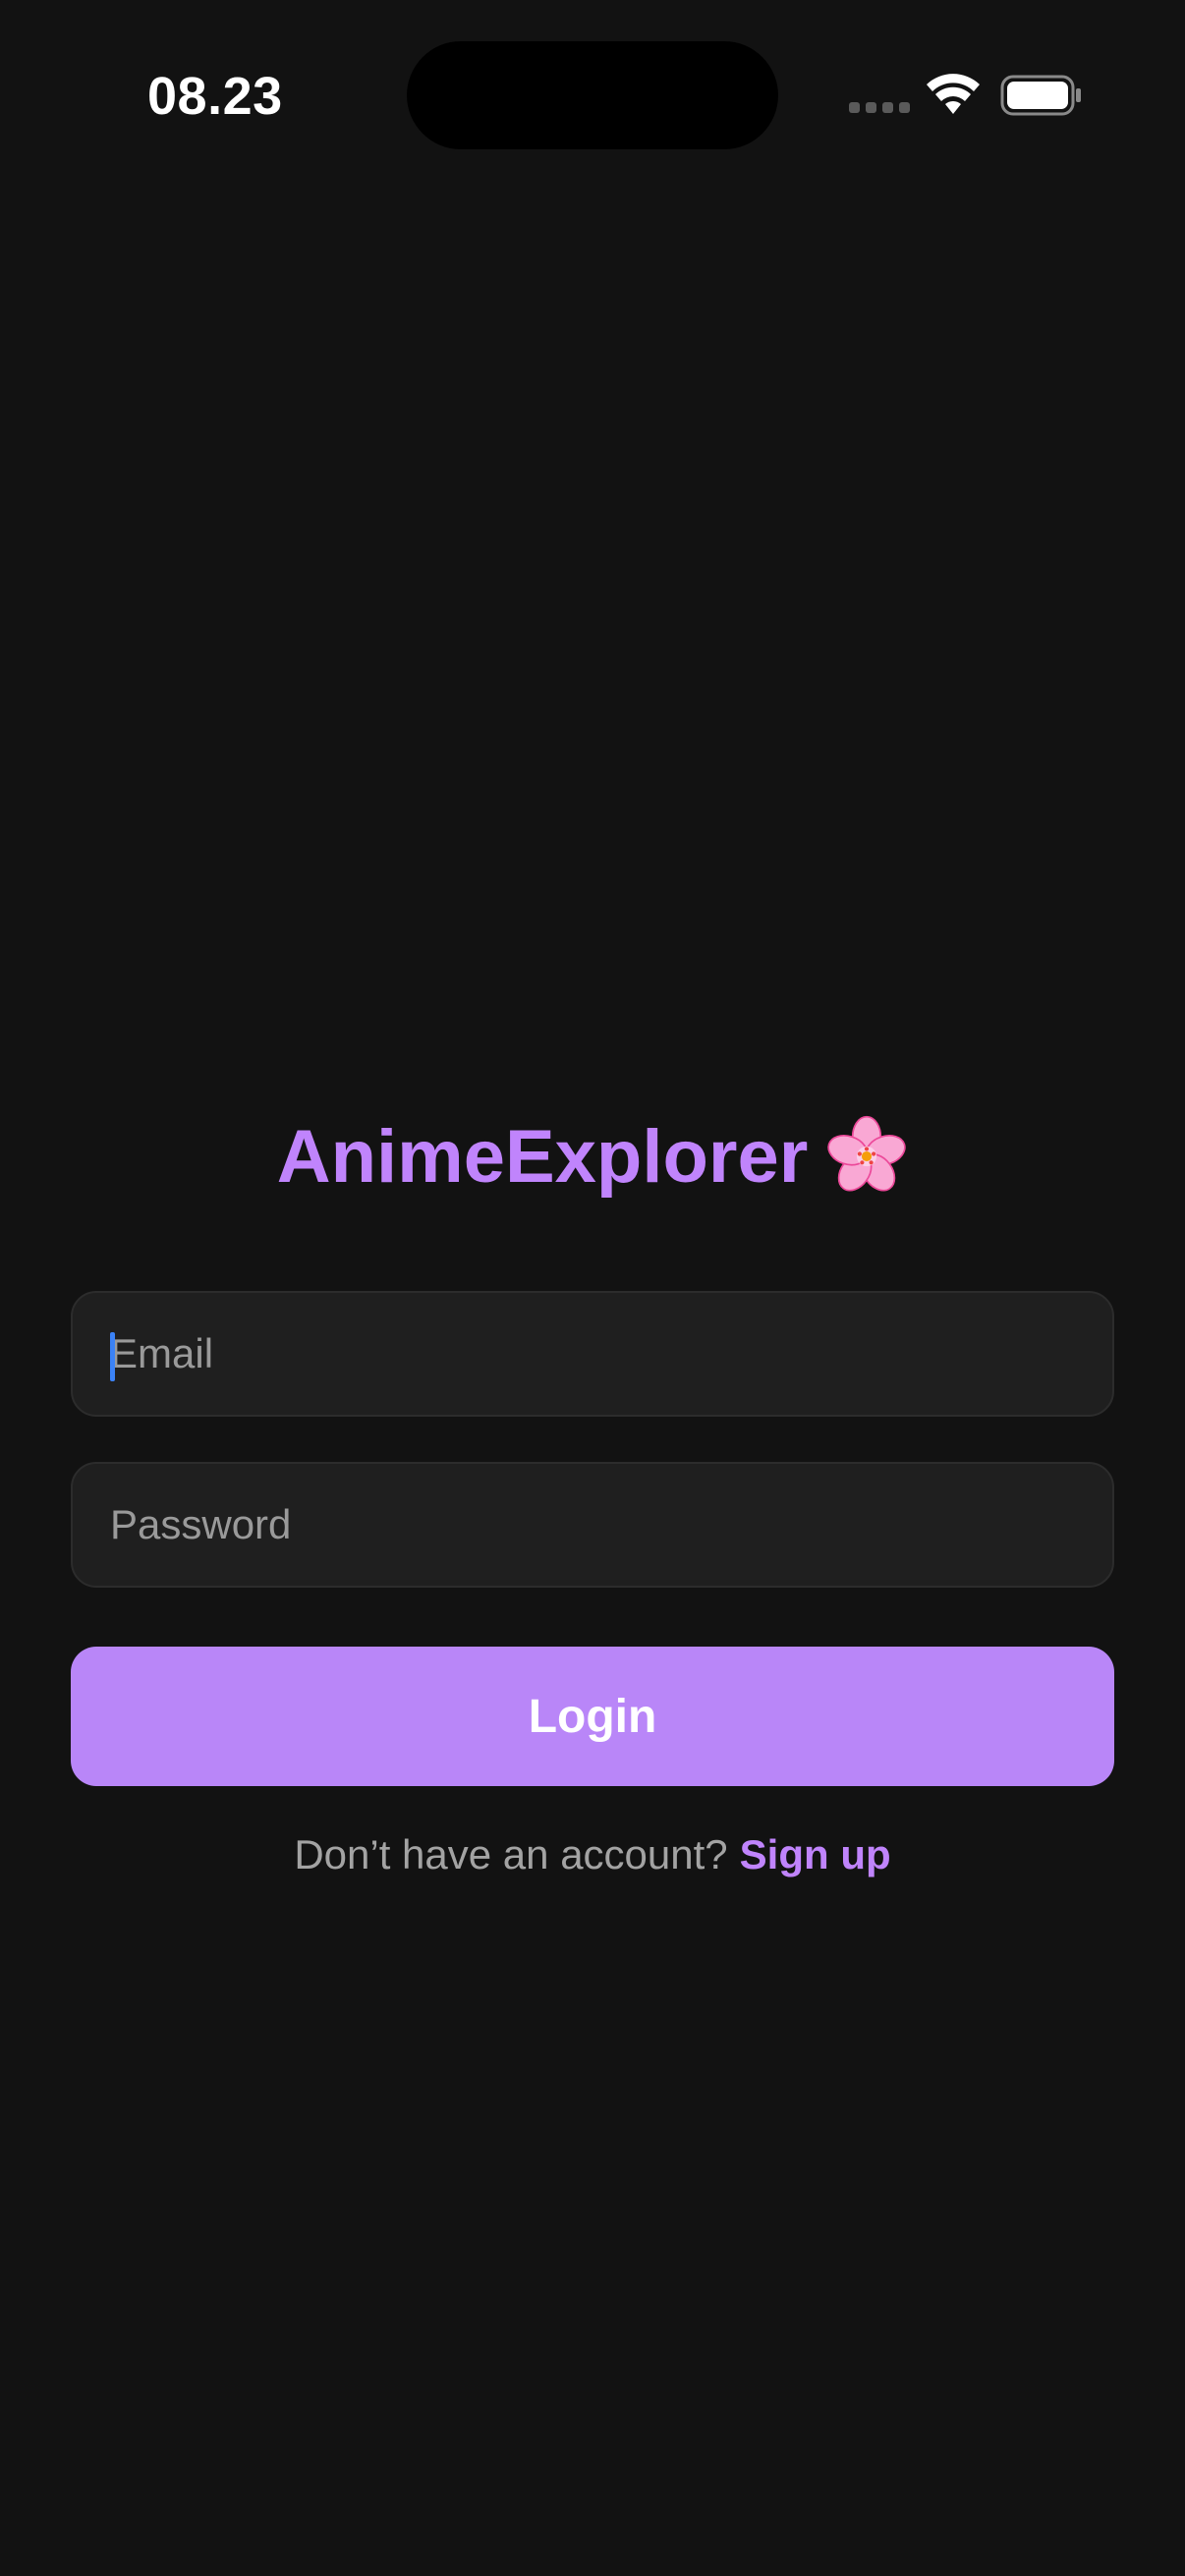 This screenshot has height=2576, width=1185. What do you see at coordinates (880, 107) in the screenshot?
I see `signal-dots-icon` at bounding box center [880, 107].